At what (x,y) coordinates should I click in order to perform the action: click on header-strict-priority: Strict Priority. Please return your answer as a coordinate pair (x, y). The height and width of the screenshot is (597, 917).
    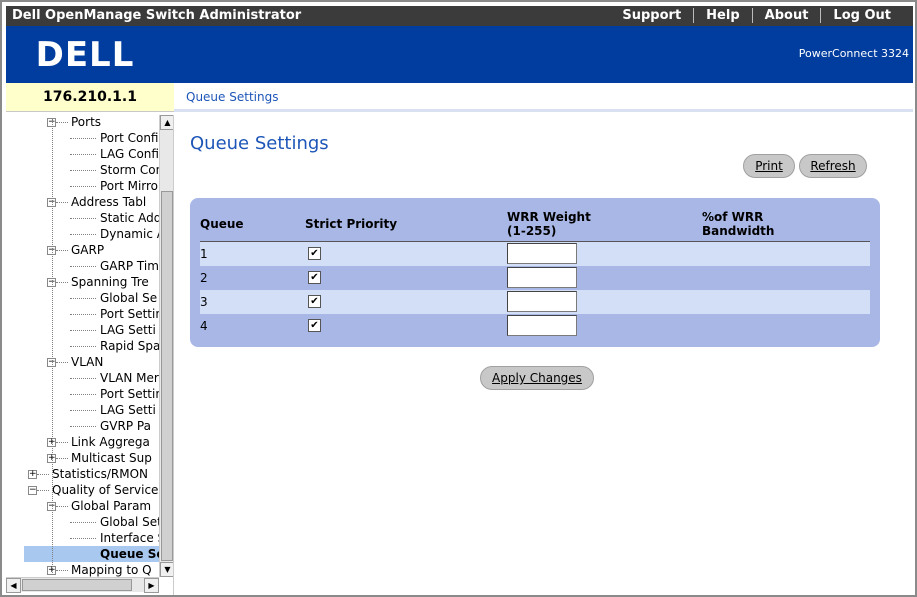
    Looking at the image, I should click on (351, 224).